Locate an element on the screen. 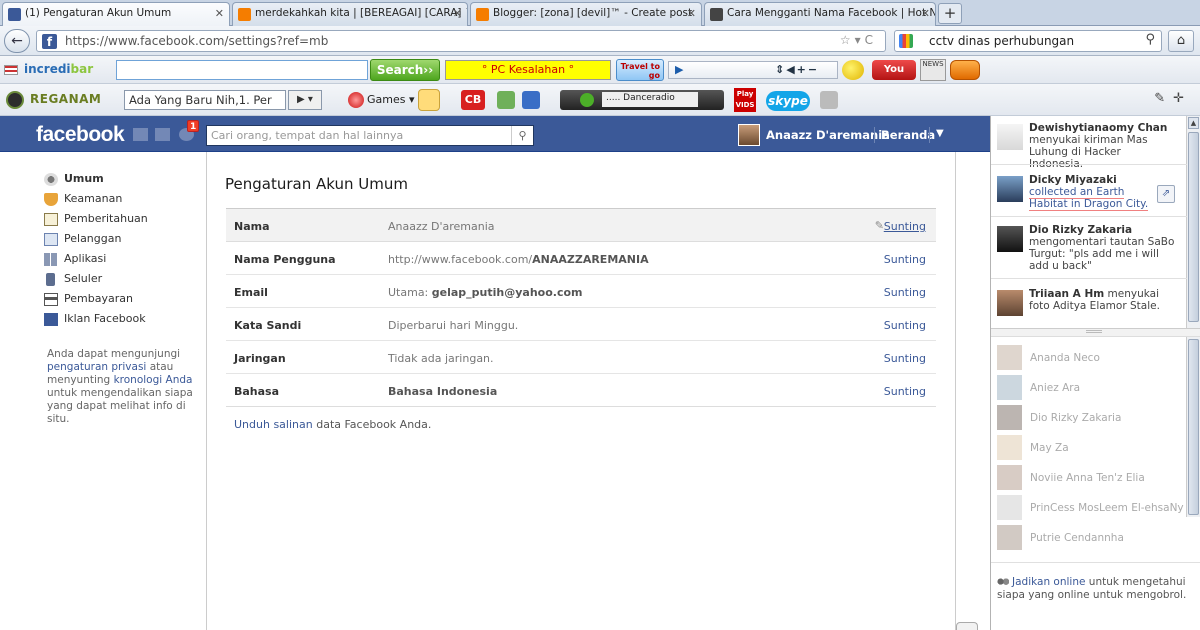 This screenshot has height=630, width=1200. travel-to-go-button: Travel to go is located at coordinates (640, 70).